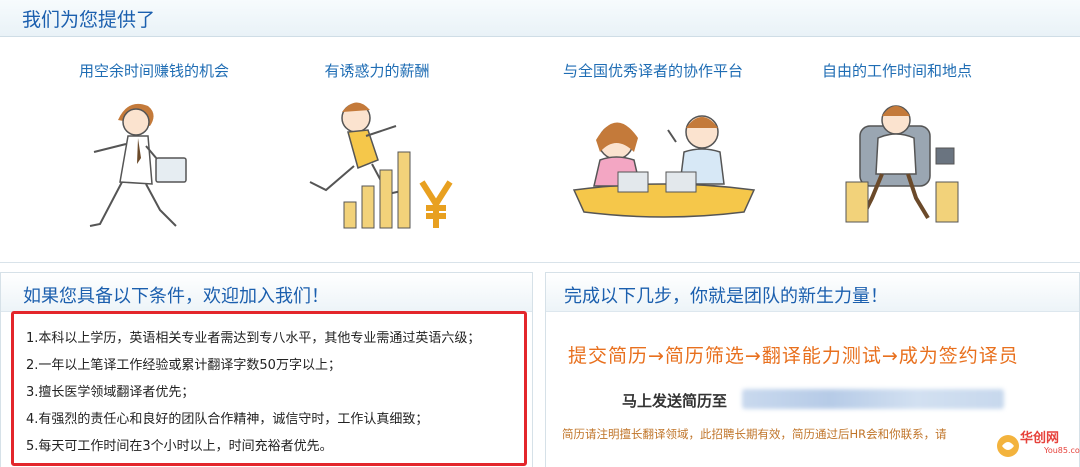 The width and height of the screenshot is (1080, 467). Describe the element at coordinates (1040, 438) in the screenshot. I see `watermark-text: 华创网` at that location.